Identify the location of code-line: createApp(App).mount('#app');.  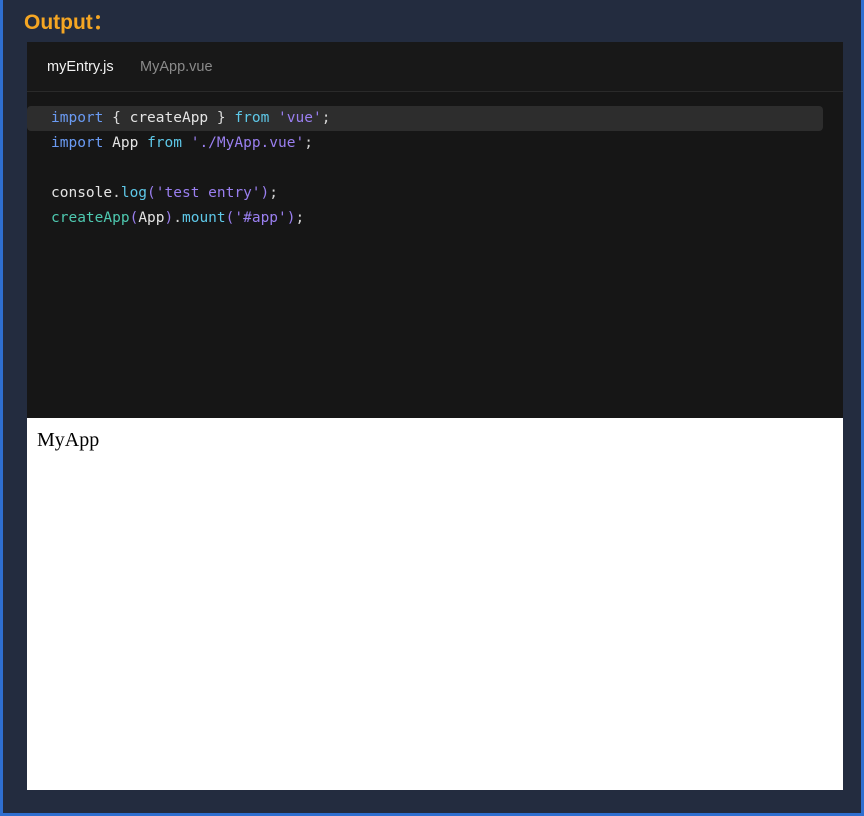
(435, 218).